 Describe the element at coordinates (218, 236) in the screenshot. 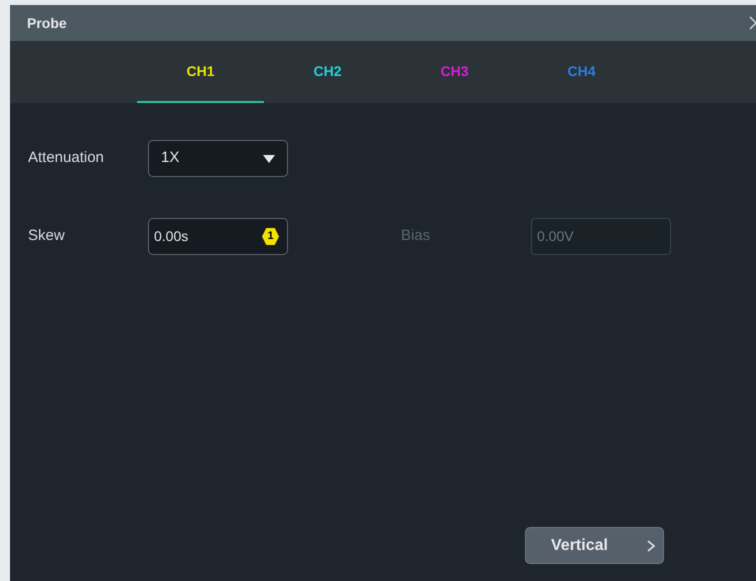

I see `skew-input-field: 0.00s 1` at that location.